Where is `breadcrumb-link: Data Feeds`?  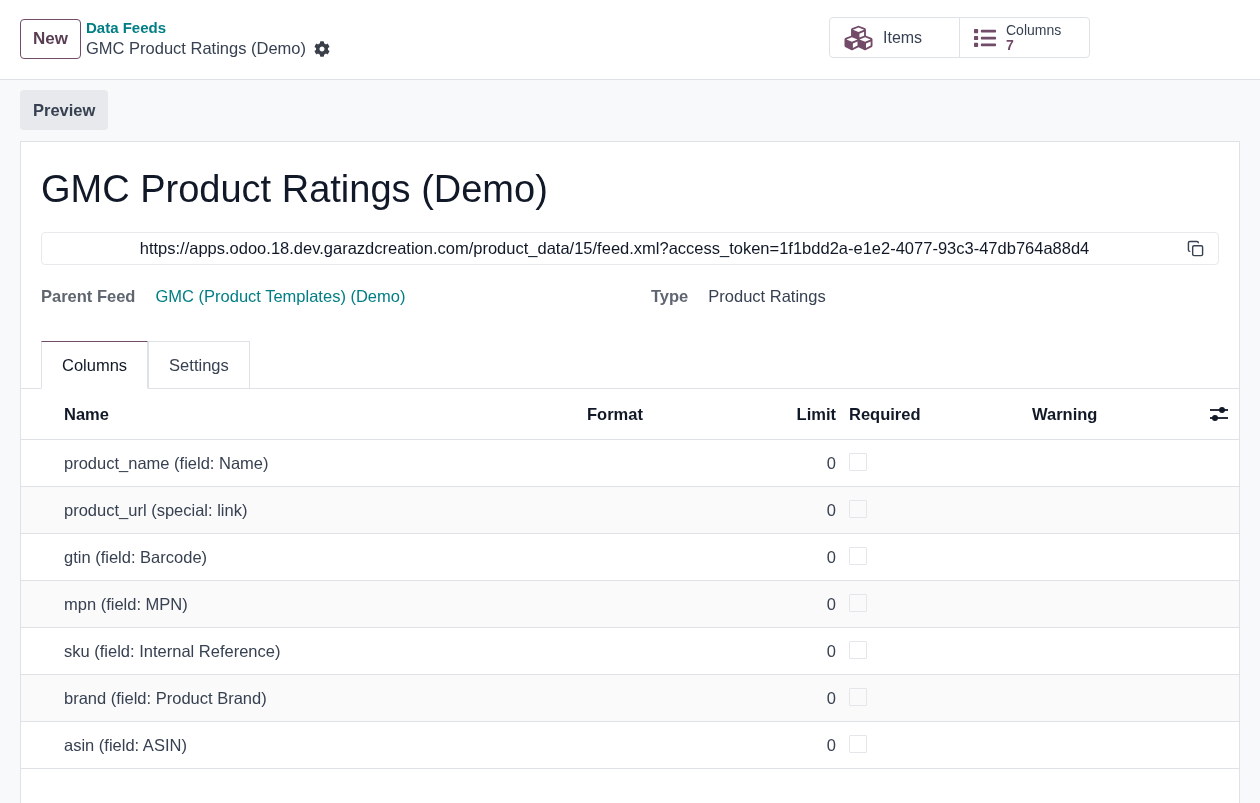
breadcrumb-link: Data Feeds is located at coordinates (125, 27).